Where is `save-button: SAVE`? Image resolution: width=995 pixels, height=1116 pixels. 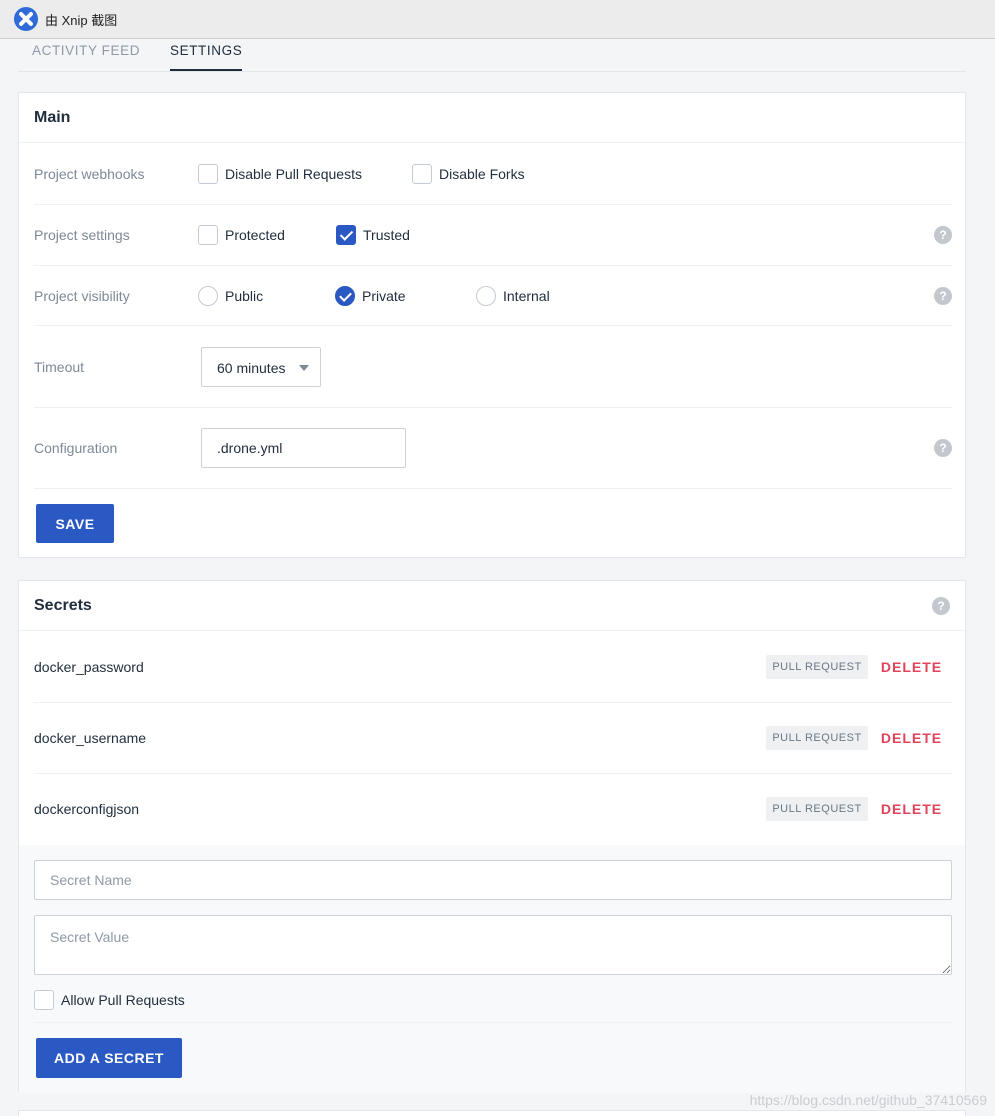
save-button: SAVE is located at coordinates (75, 523).